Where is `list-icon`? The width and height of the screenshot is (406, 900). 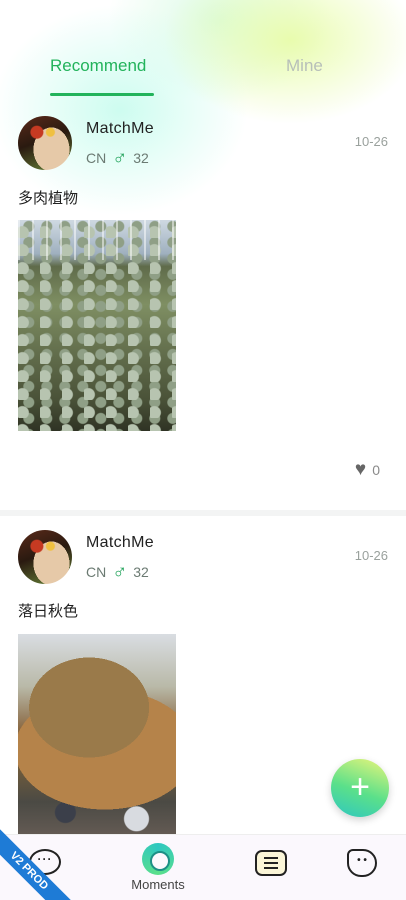
list-icon is located at coordinates (271, 863).